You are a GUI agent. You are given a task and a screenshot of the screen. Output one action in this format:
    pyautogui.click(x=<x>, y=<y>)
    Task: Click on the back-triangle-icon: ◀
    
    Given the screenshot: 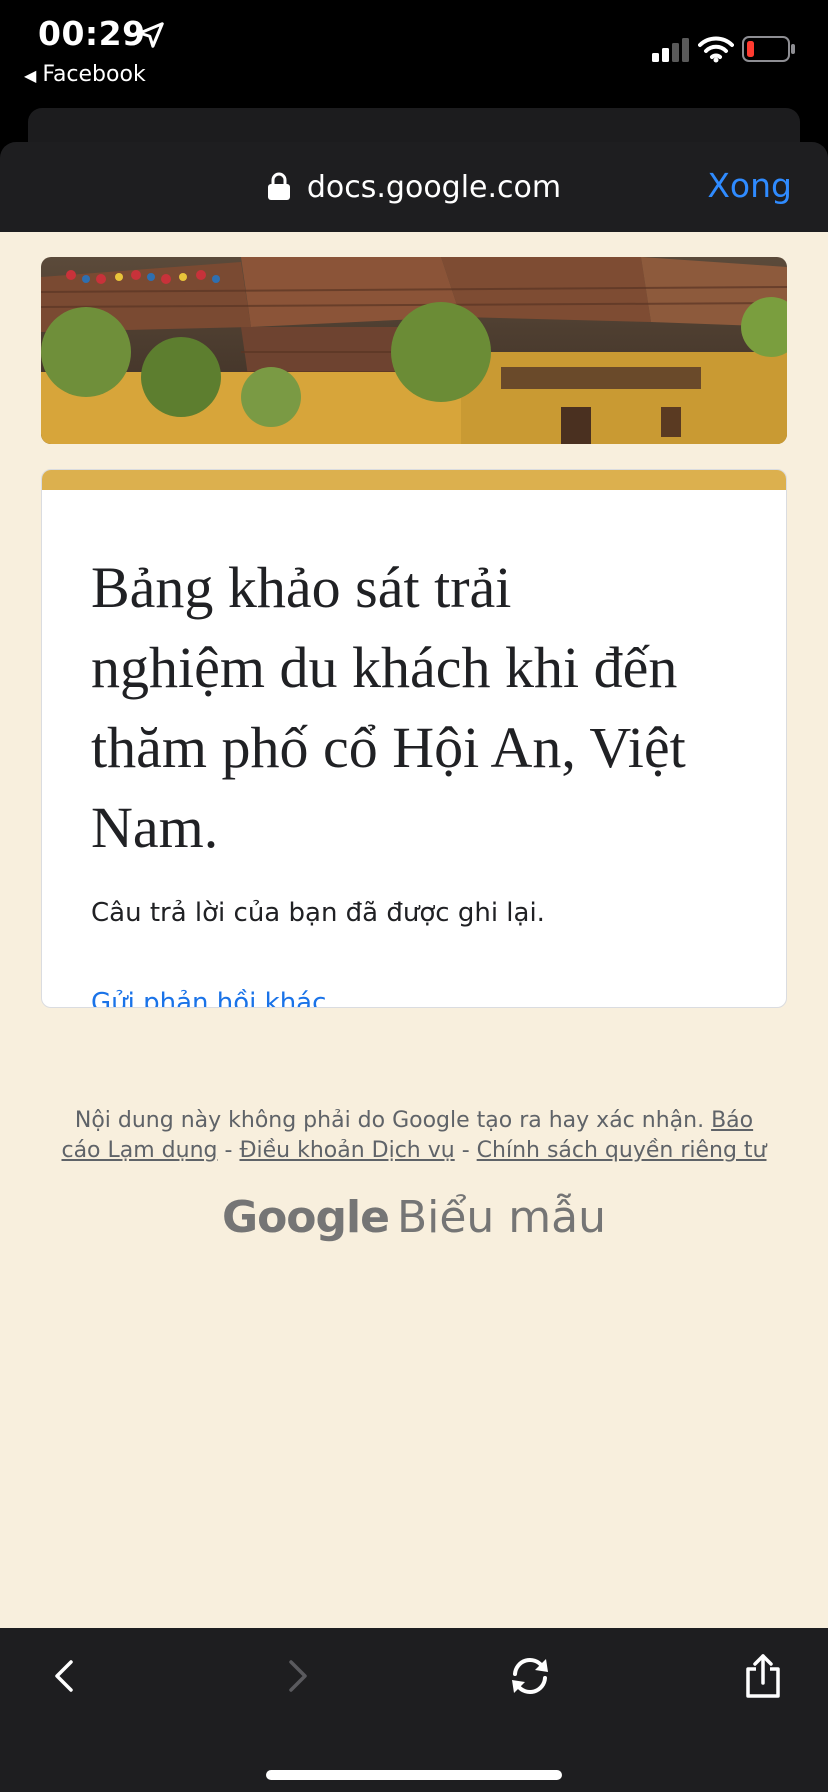 What is the action you would take?
    pyautogui.click(x=30, y=75)
    